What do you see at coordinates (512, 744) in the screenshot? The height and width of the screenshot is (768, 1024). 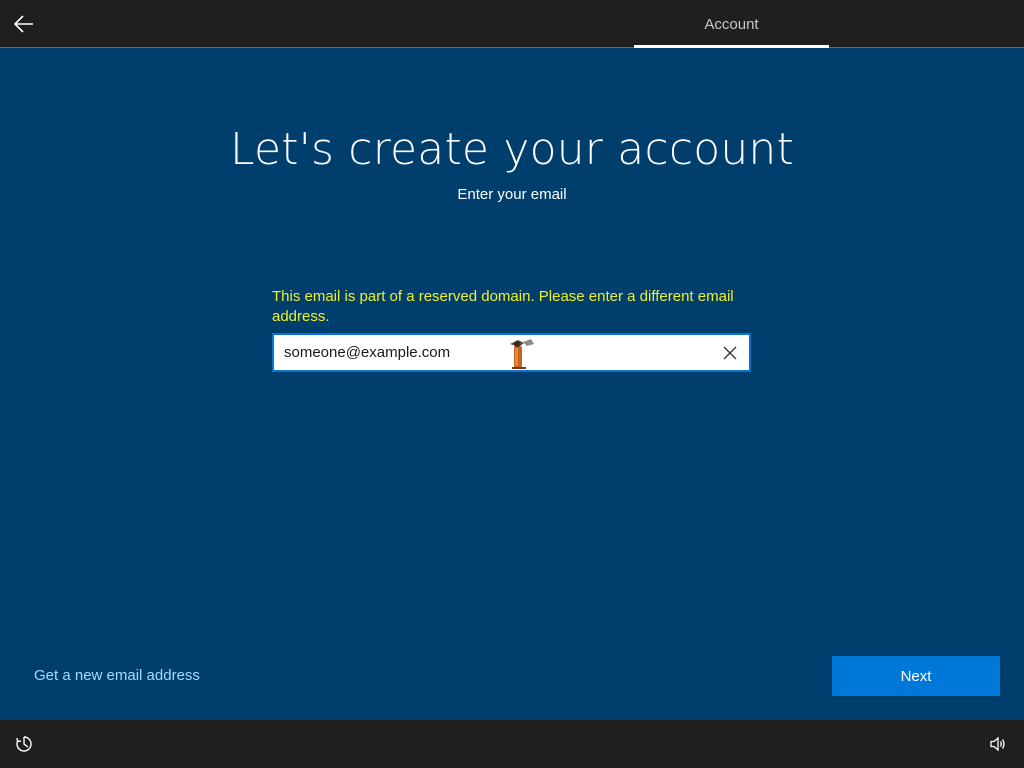 I see `bottom-bar` at bounding box center [512, 744].